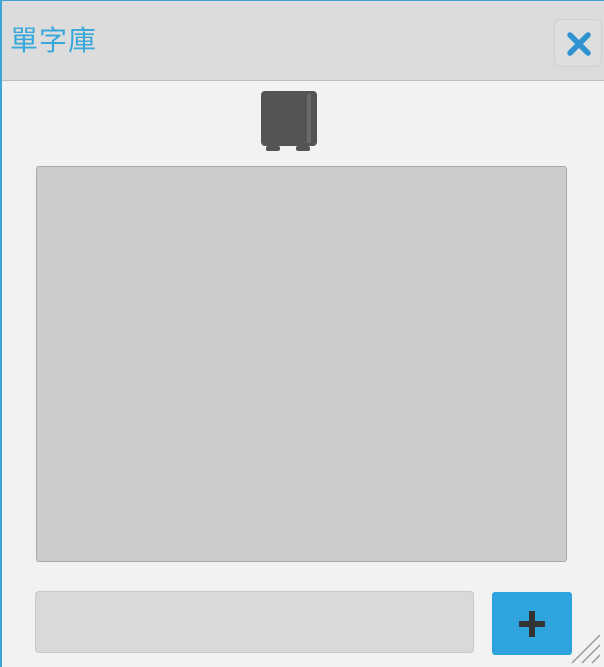 The image size is (604, 667). I want to click on dialog-title: 單字庫, so click(54, 40).